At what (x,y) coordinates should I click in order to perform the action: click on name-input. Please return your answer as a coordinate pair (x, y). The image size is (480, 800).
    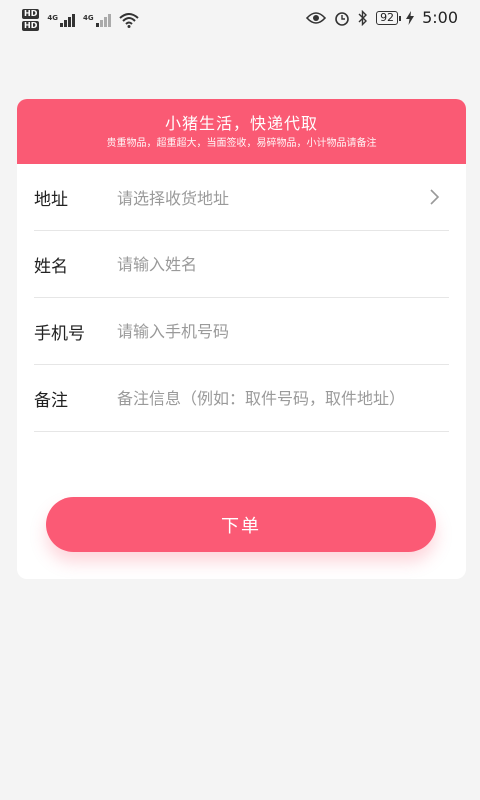
    Looking at the image, I should click on (283, 264).